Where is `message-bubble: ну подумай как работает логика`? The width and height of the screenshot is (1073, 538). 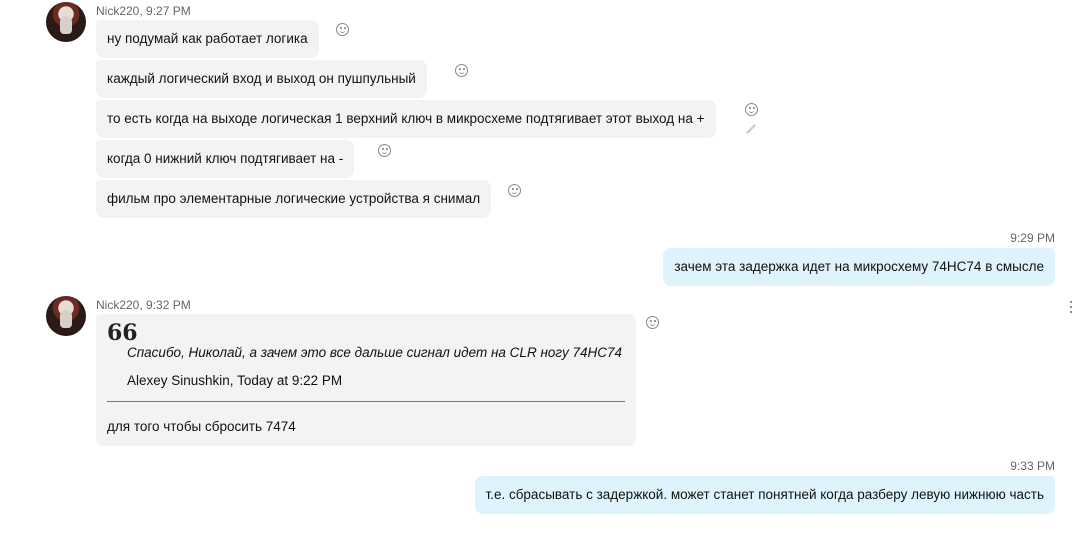
message-bubble: ну подумай как работает логика is located at coordinates (207, 39).